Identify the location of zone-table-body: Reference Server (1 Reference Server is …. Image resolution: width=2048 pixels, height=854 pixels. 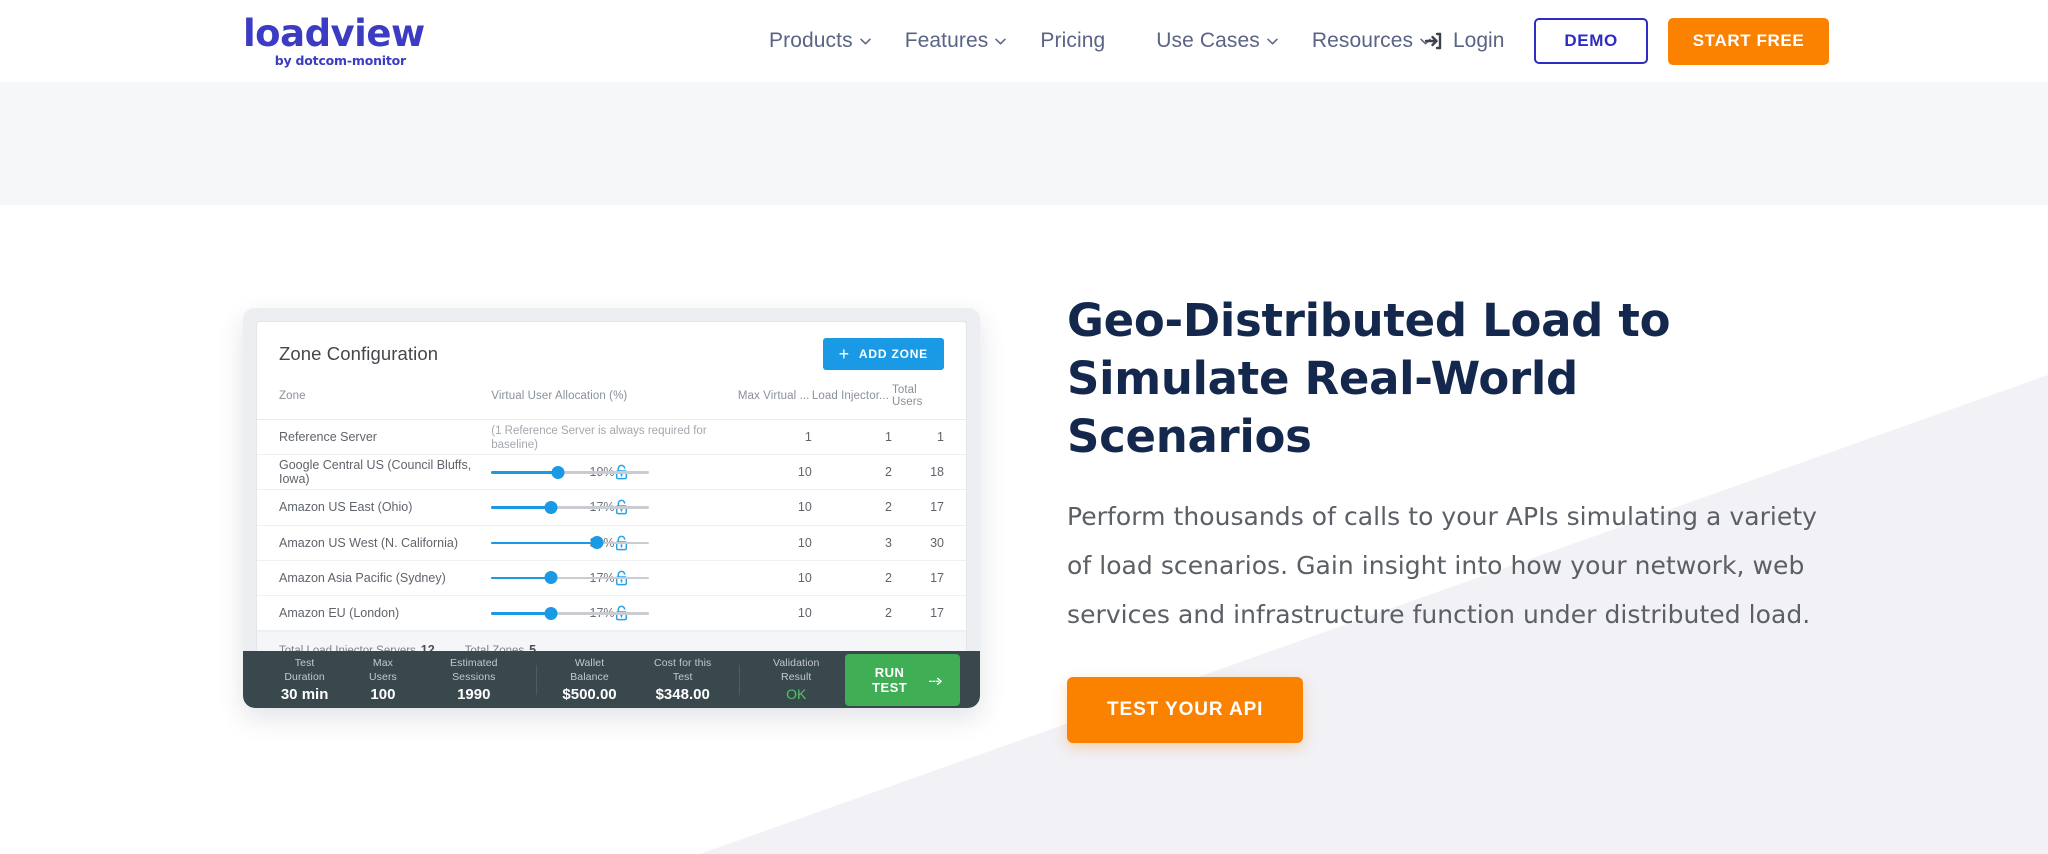
(611, 525).